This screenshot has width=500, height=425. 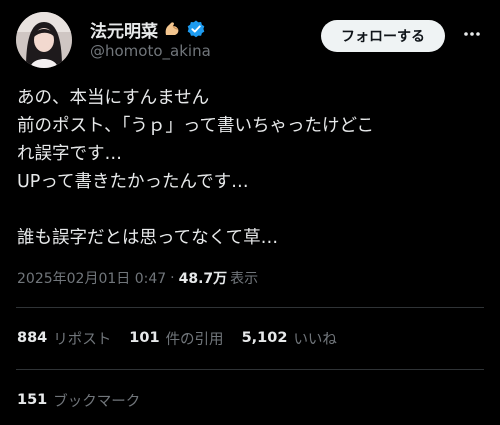 I want to click on verified-badge-icon, so click(x=196, y=29).